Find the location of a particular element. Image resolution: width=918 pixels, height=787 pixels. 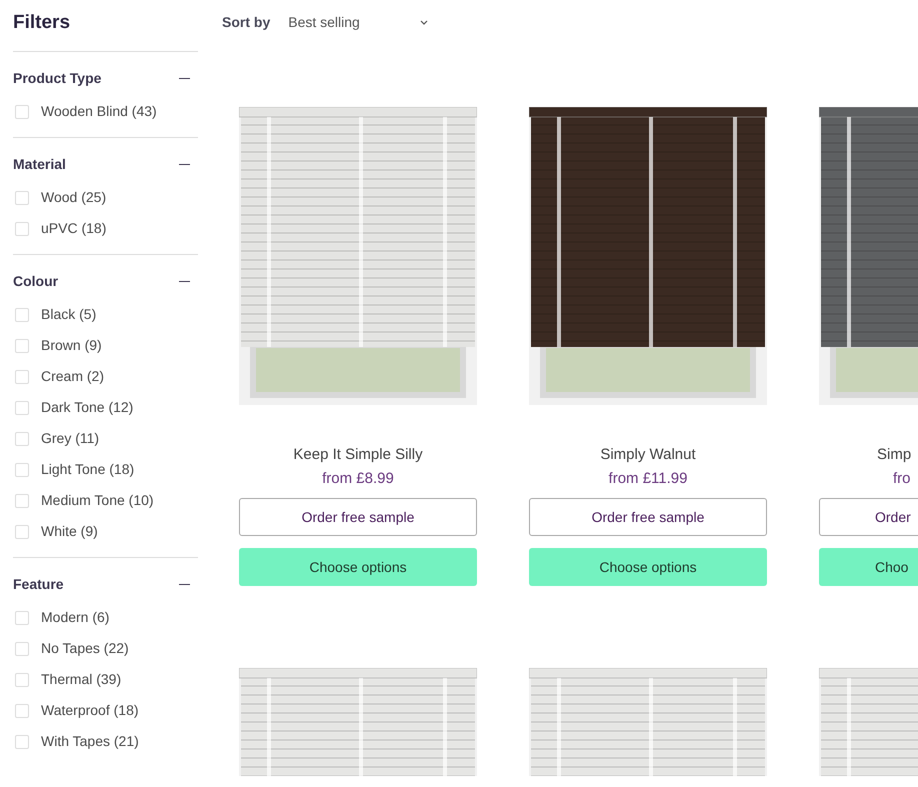

filter-option: Wooden Blind (43) is located at coordinates (99, 111).